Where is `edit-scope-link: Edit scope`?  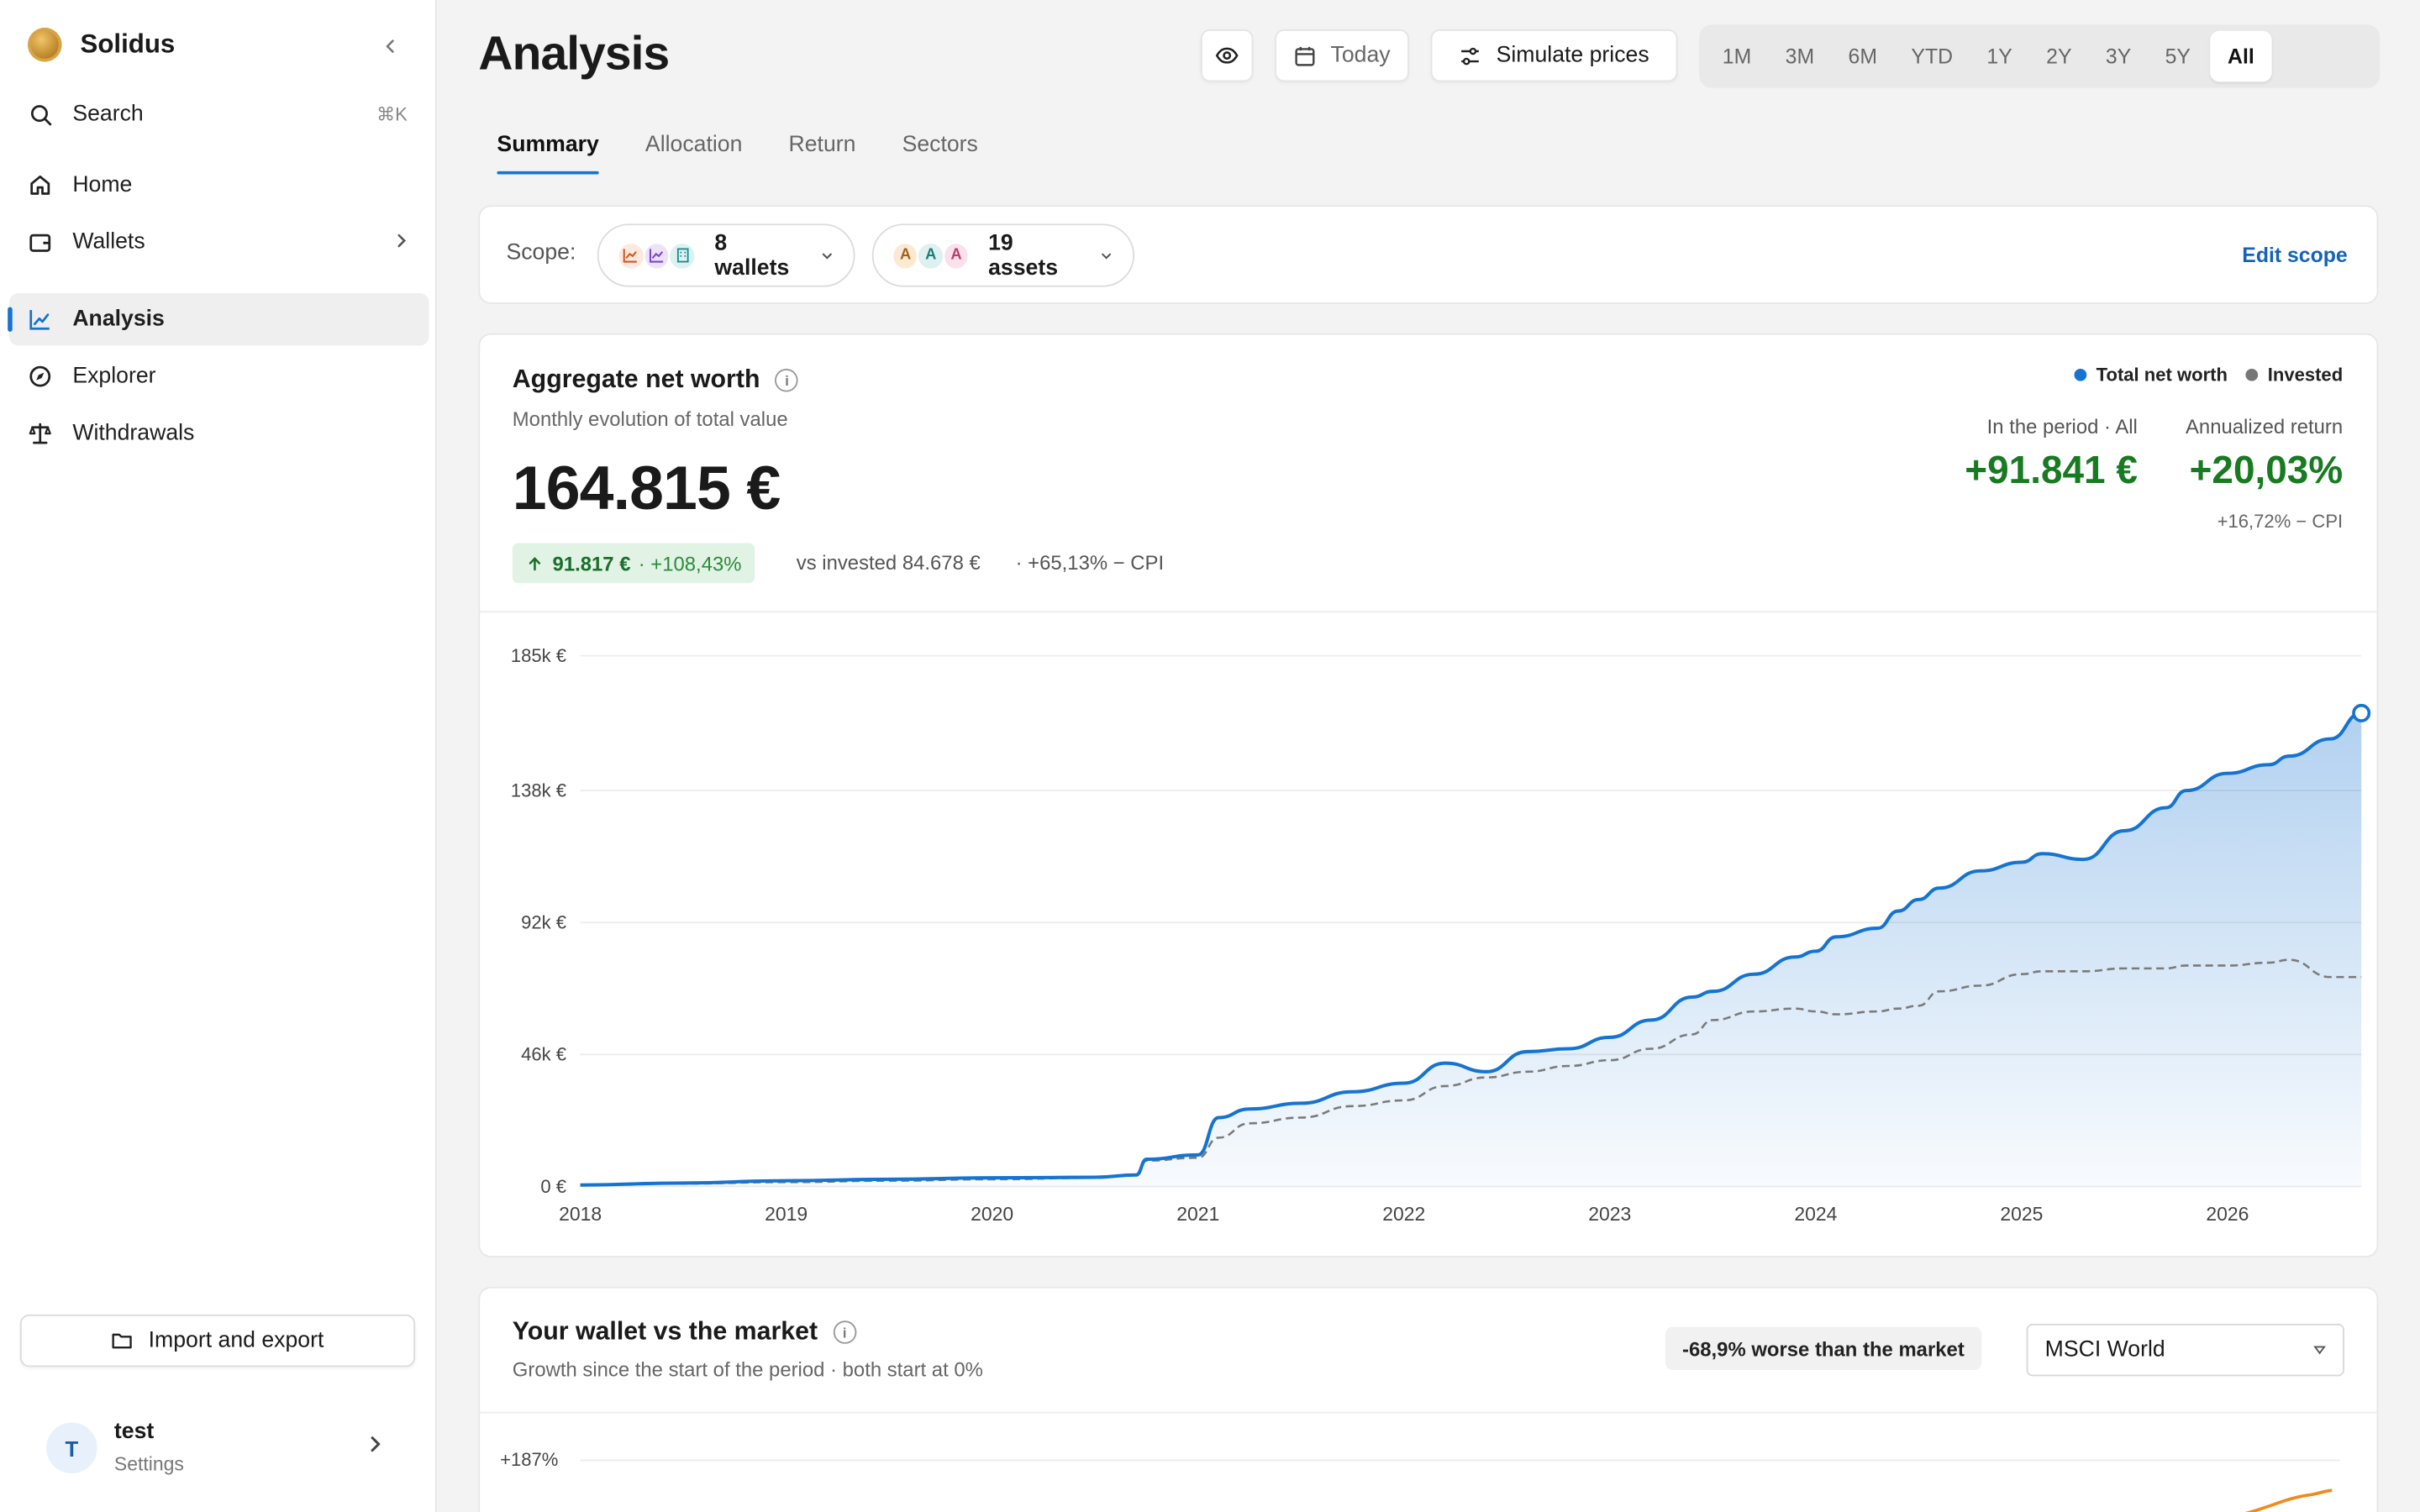
edit-scope-link: Edit scope is located at coordinates (2294, 255).